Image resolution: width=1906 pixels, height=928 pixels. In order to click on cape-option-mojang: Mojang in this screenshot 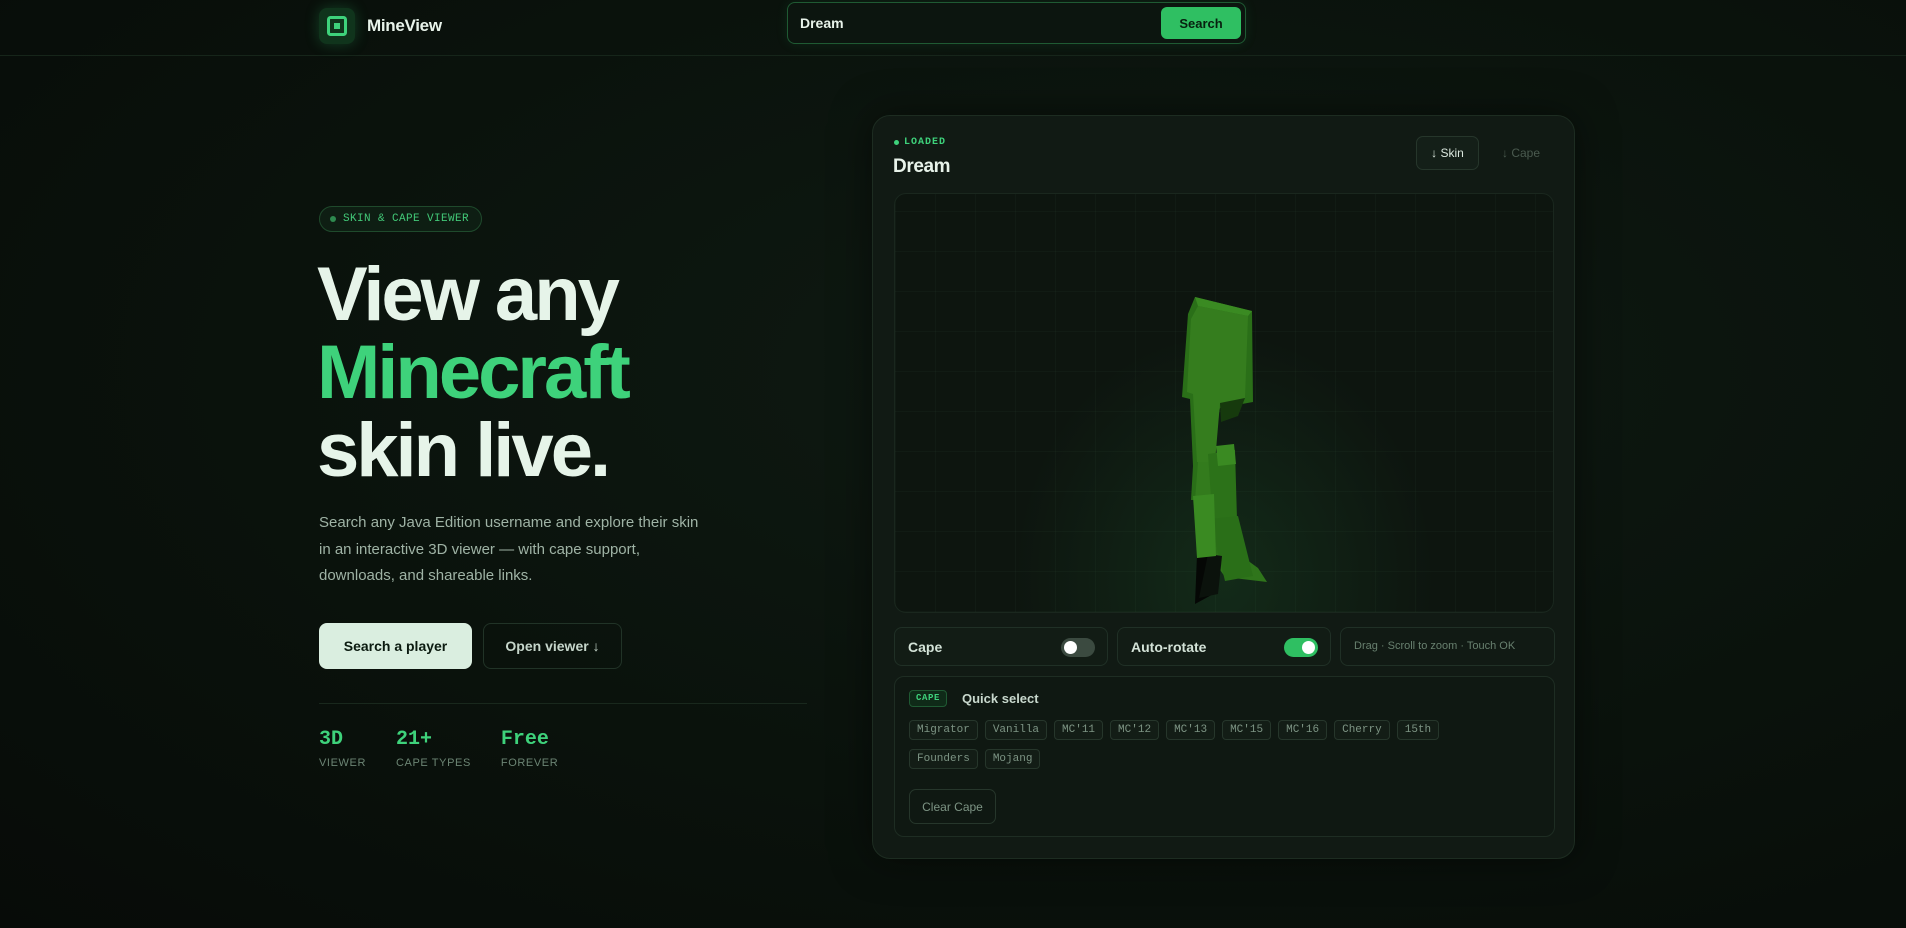, I will do `click(1012, 759)`.